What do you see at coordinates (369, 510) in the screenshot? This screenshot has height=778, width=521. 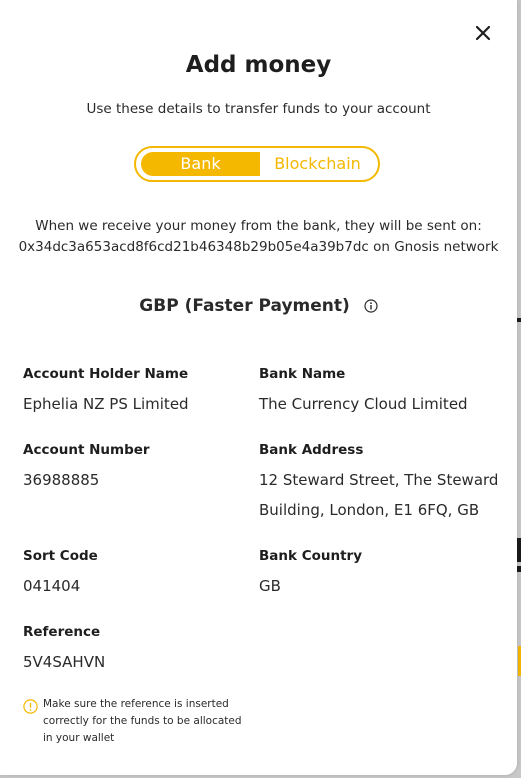 I see `bank-address-line2: Building, London, E1 6FQ, GB` at bounding box center [369, 510].